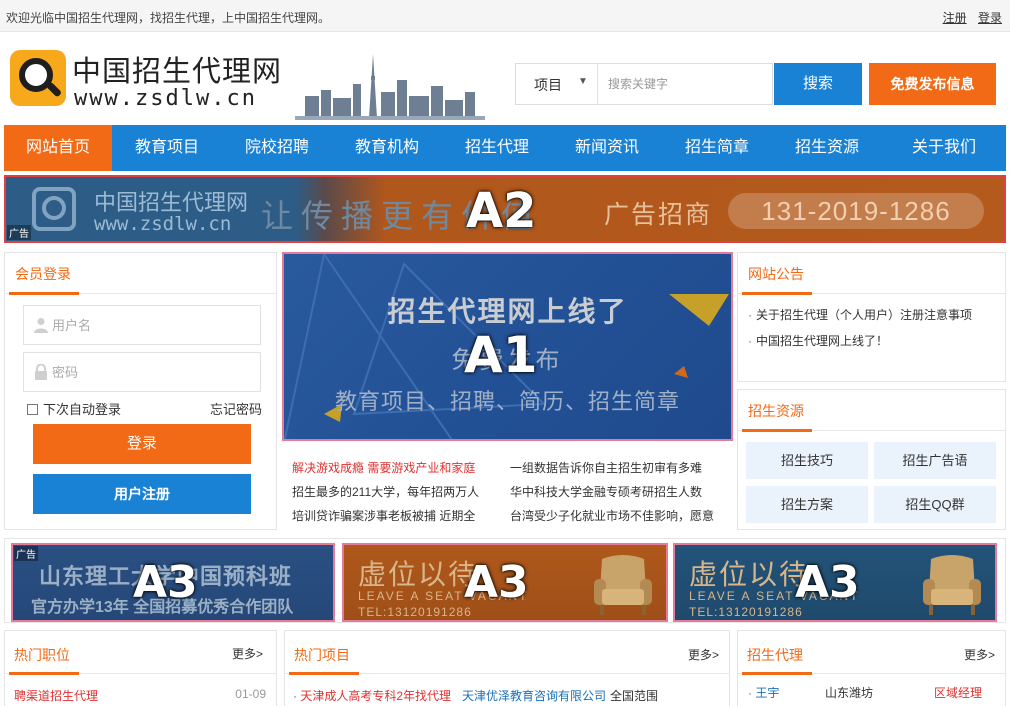  Describe the element at coordinates (250, 694) in the screenshot. I see `job-date: 01-09` at that location.